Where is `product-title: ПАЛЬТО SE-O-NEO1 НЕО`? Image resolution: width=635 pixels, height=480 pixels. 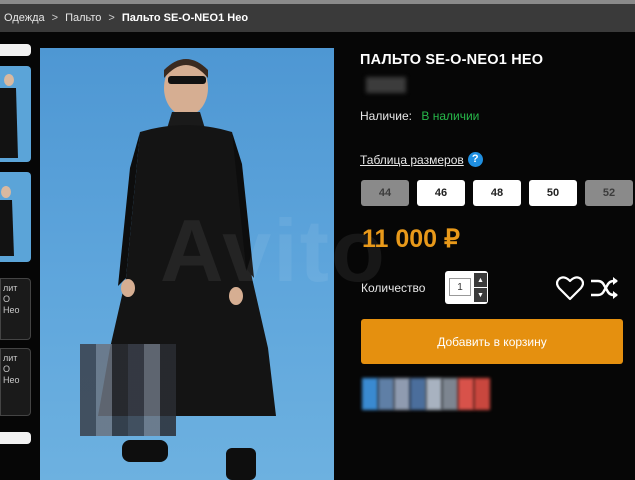
product-title: ПАЛЬТО SE-O-NEO1 НЕО is located at coordinates (452, 60).